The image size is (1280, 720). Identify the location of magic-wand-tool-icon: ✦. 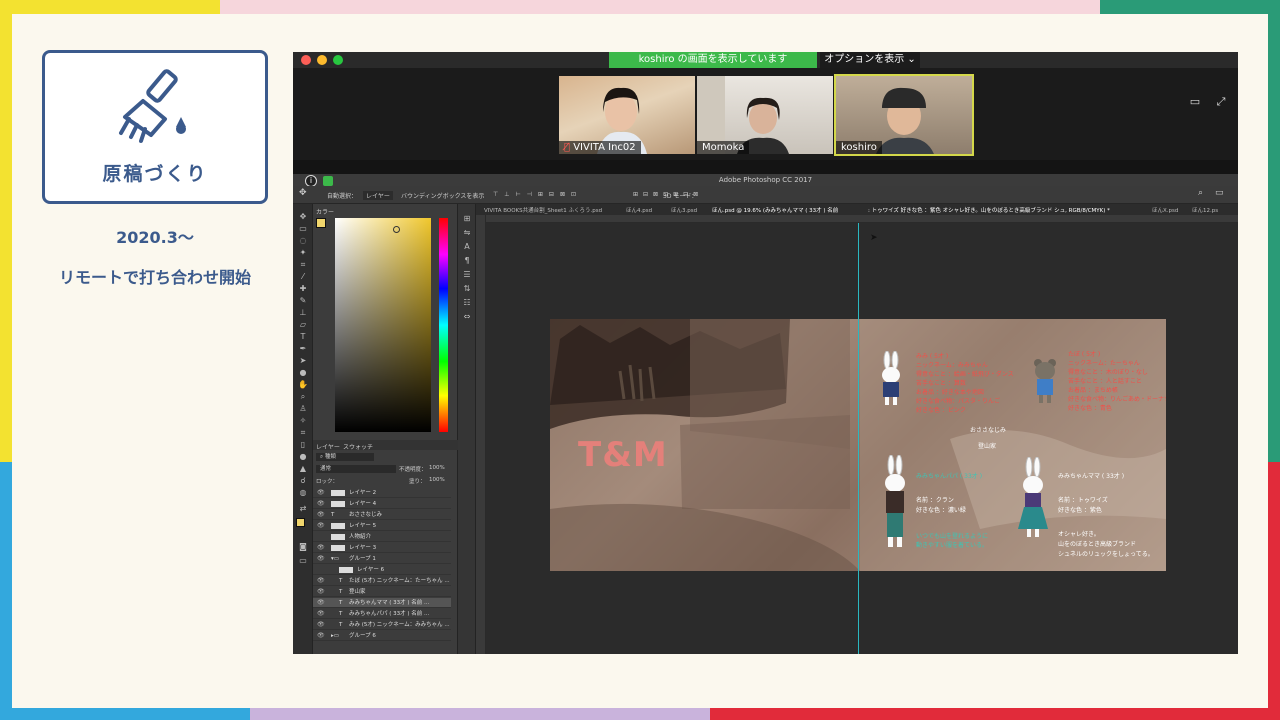
(303, 253).